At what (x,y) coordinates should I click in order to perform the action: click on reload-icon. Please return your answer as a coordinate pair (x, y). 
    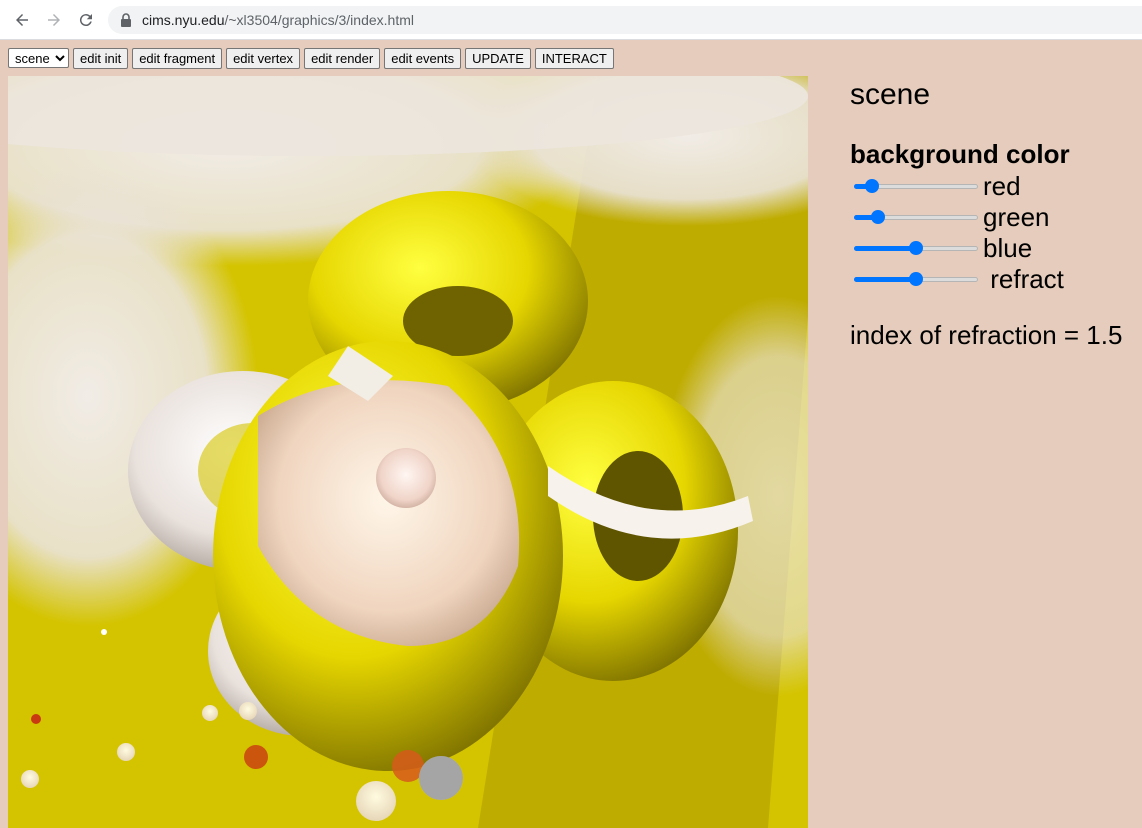
    Looking at the image, I should click on (86, 20).